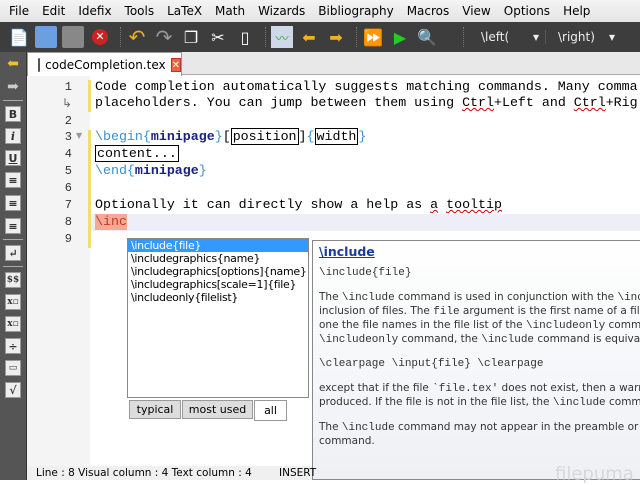  Describe the element at coordinates (218, 271) in the screenshot. I see `completion-item: \includegraphics[options]{name}` at that location.